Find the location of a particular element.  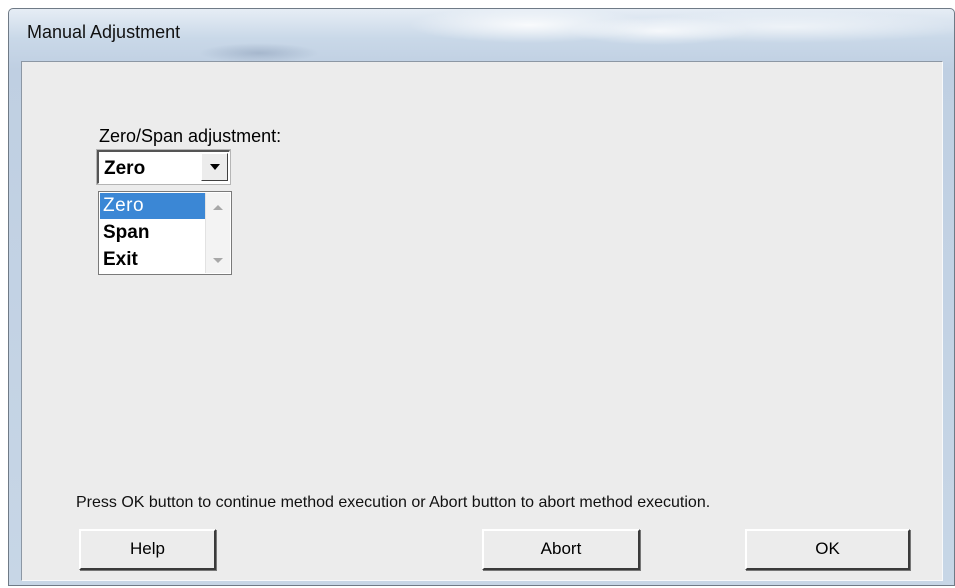

window-title: Manual Adjustment is located at coordinates (104, 32).